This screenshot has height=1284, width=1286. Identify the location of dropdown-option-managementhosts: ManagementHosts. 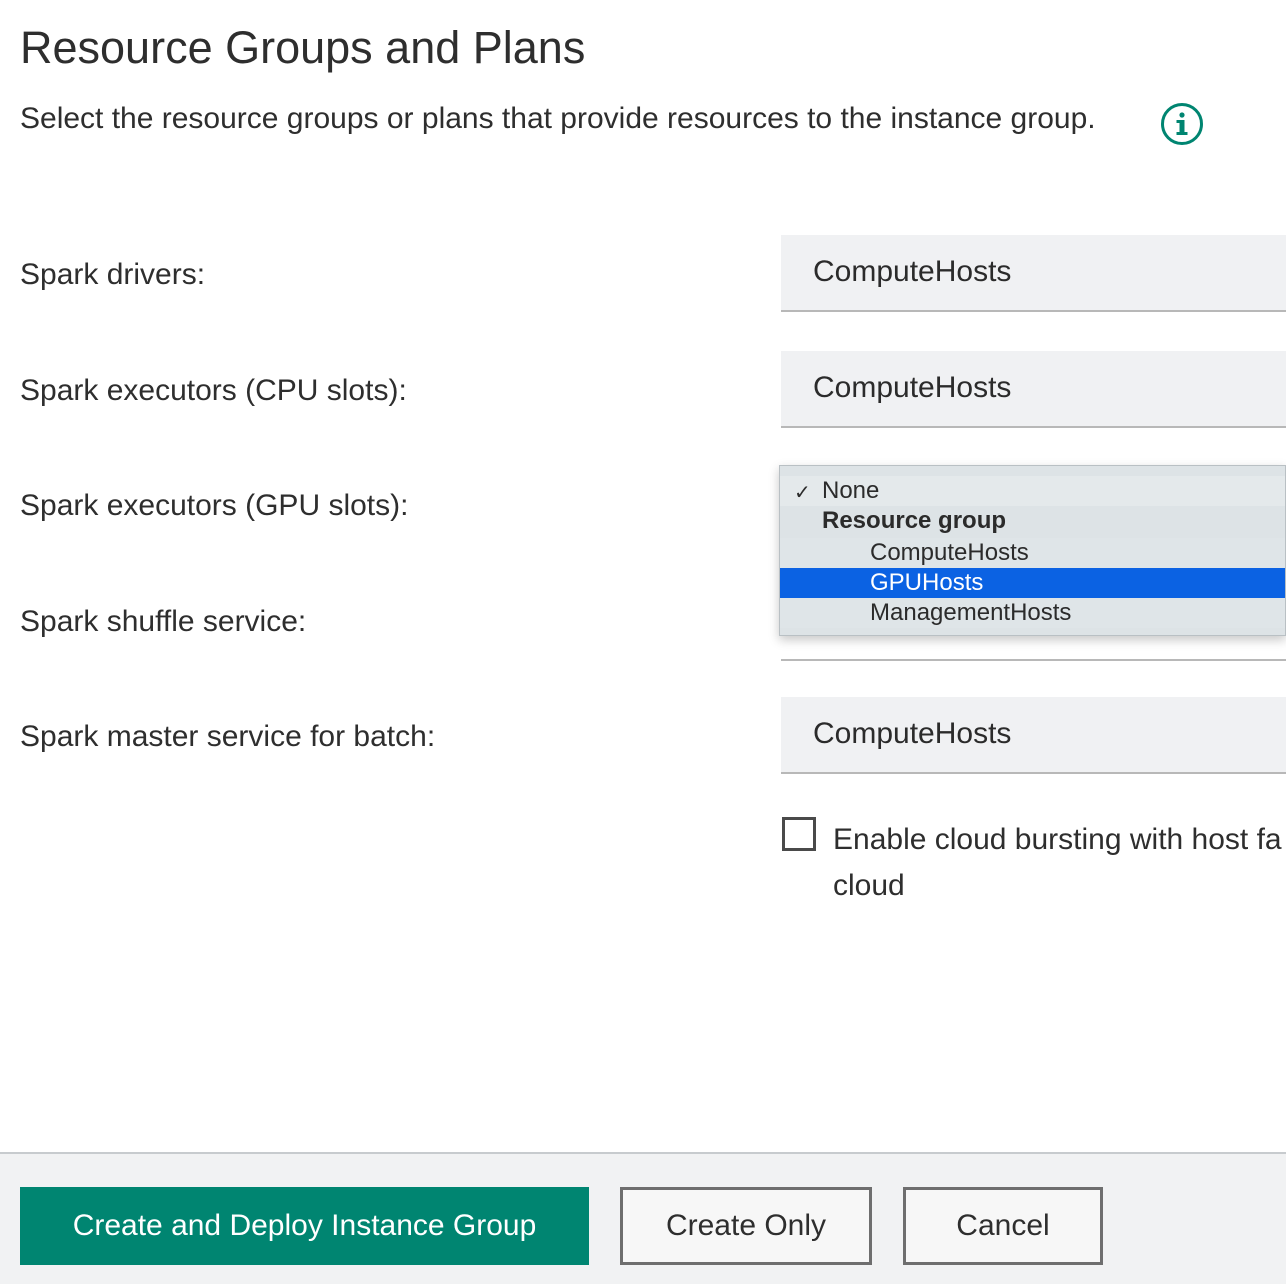
(1032, 613).